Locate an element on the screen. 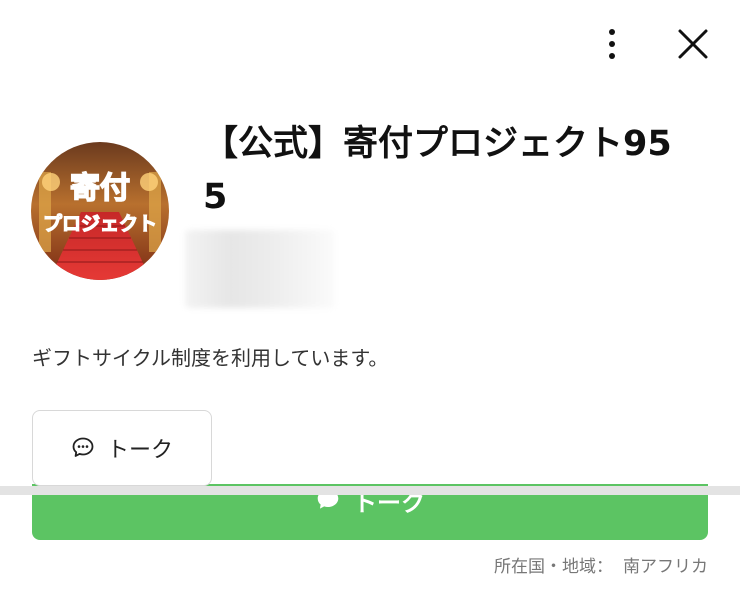 The height and width of the screenshot is (600, 740). chat-bubble-icon is located at coordinates (83, 447).